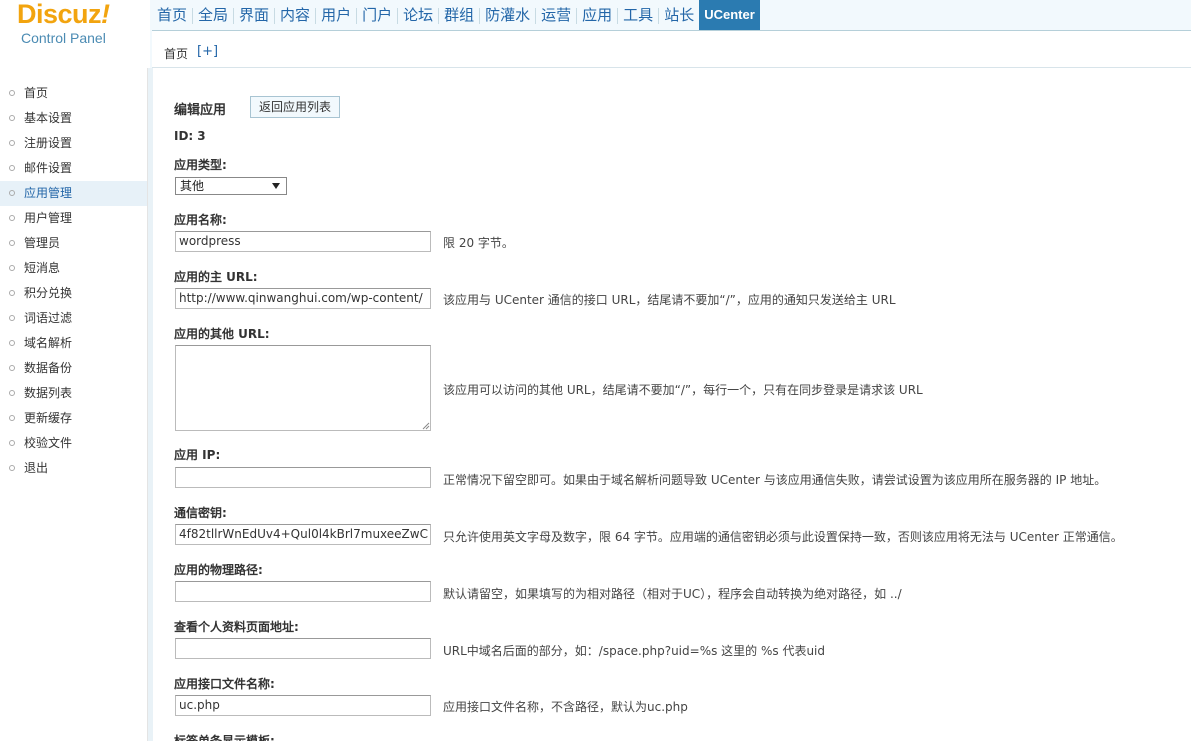 This screenshot has width=1191, height=741. Describe the element at coordinates (73, 268) in the screenshot. I see `sidebar-item: 短消息` at that location.